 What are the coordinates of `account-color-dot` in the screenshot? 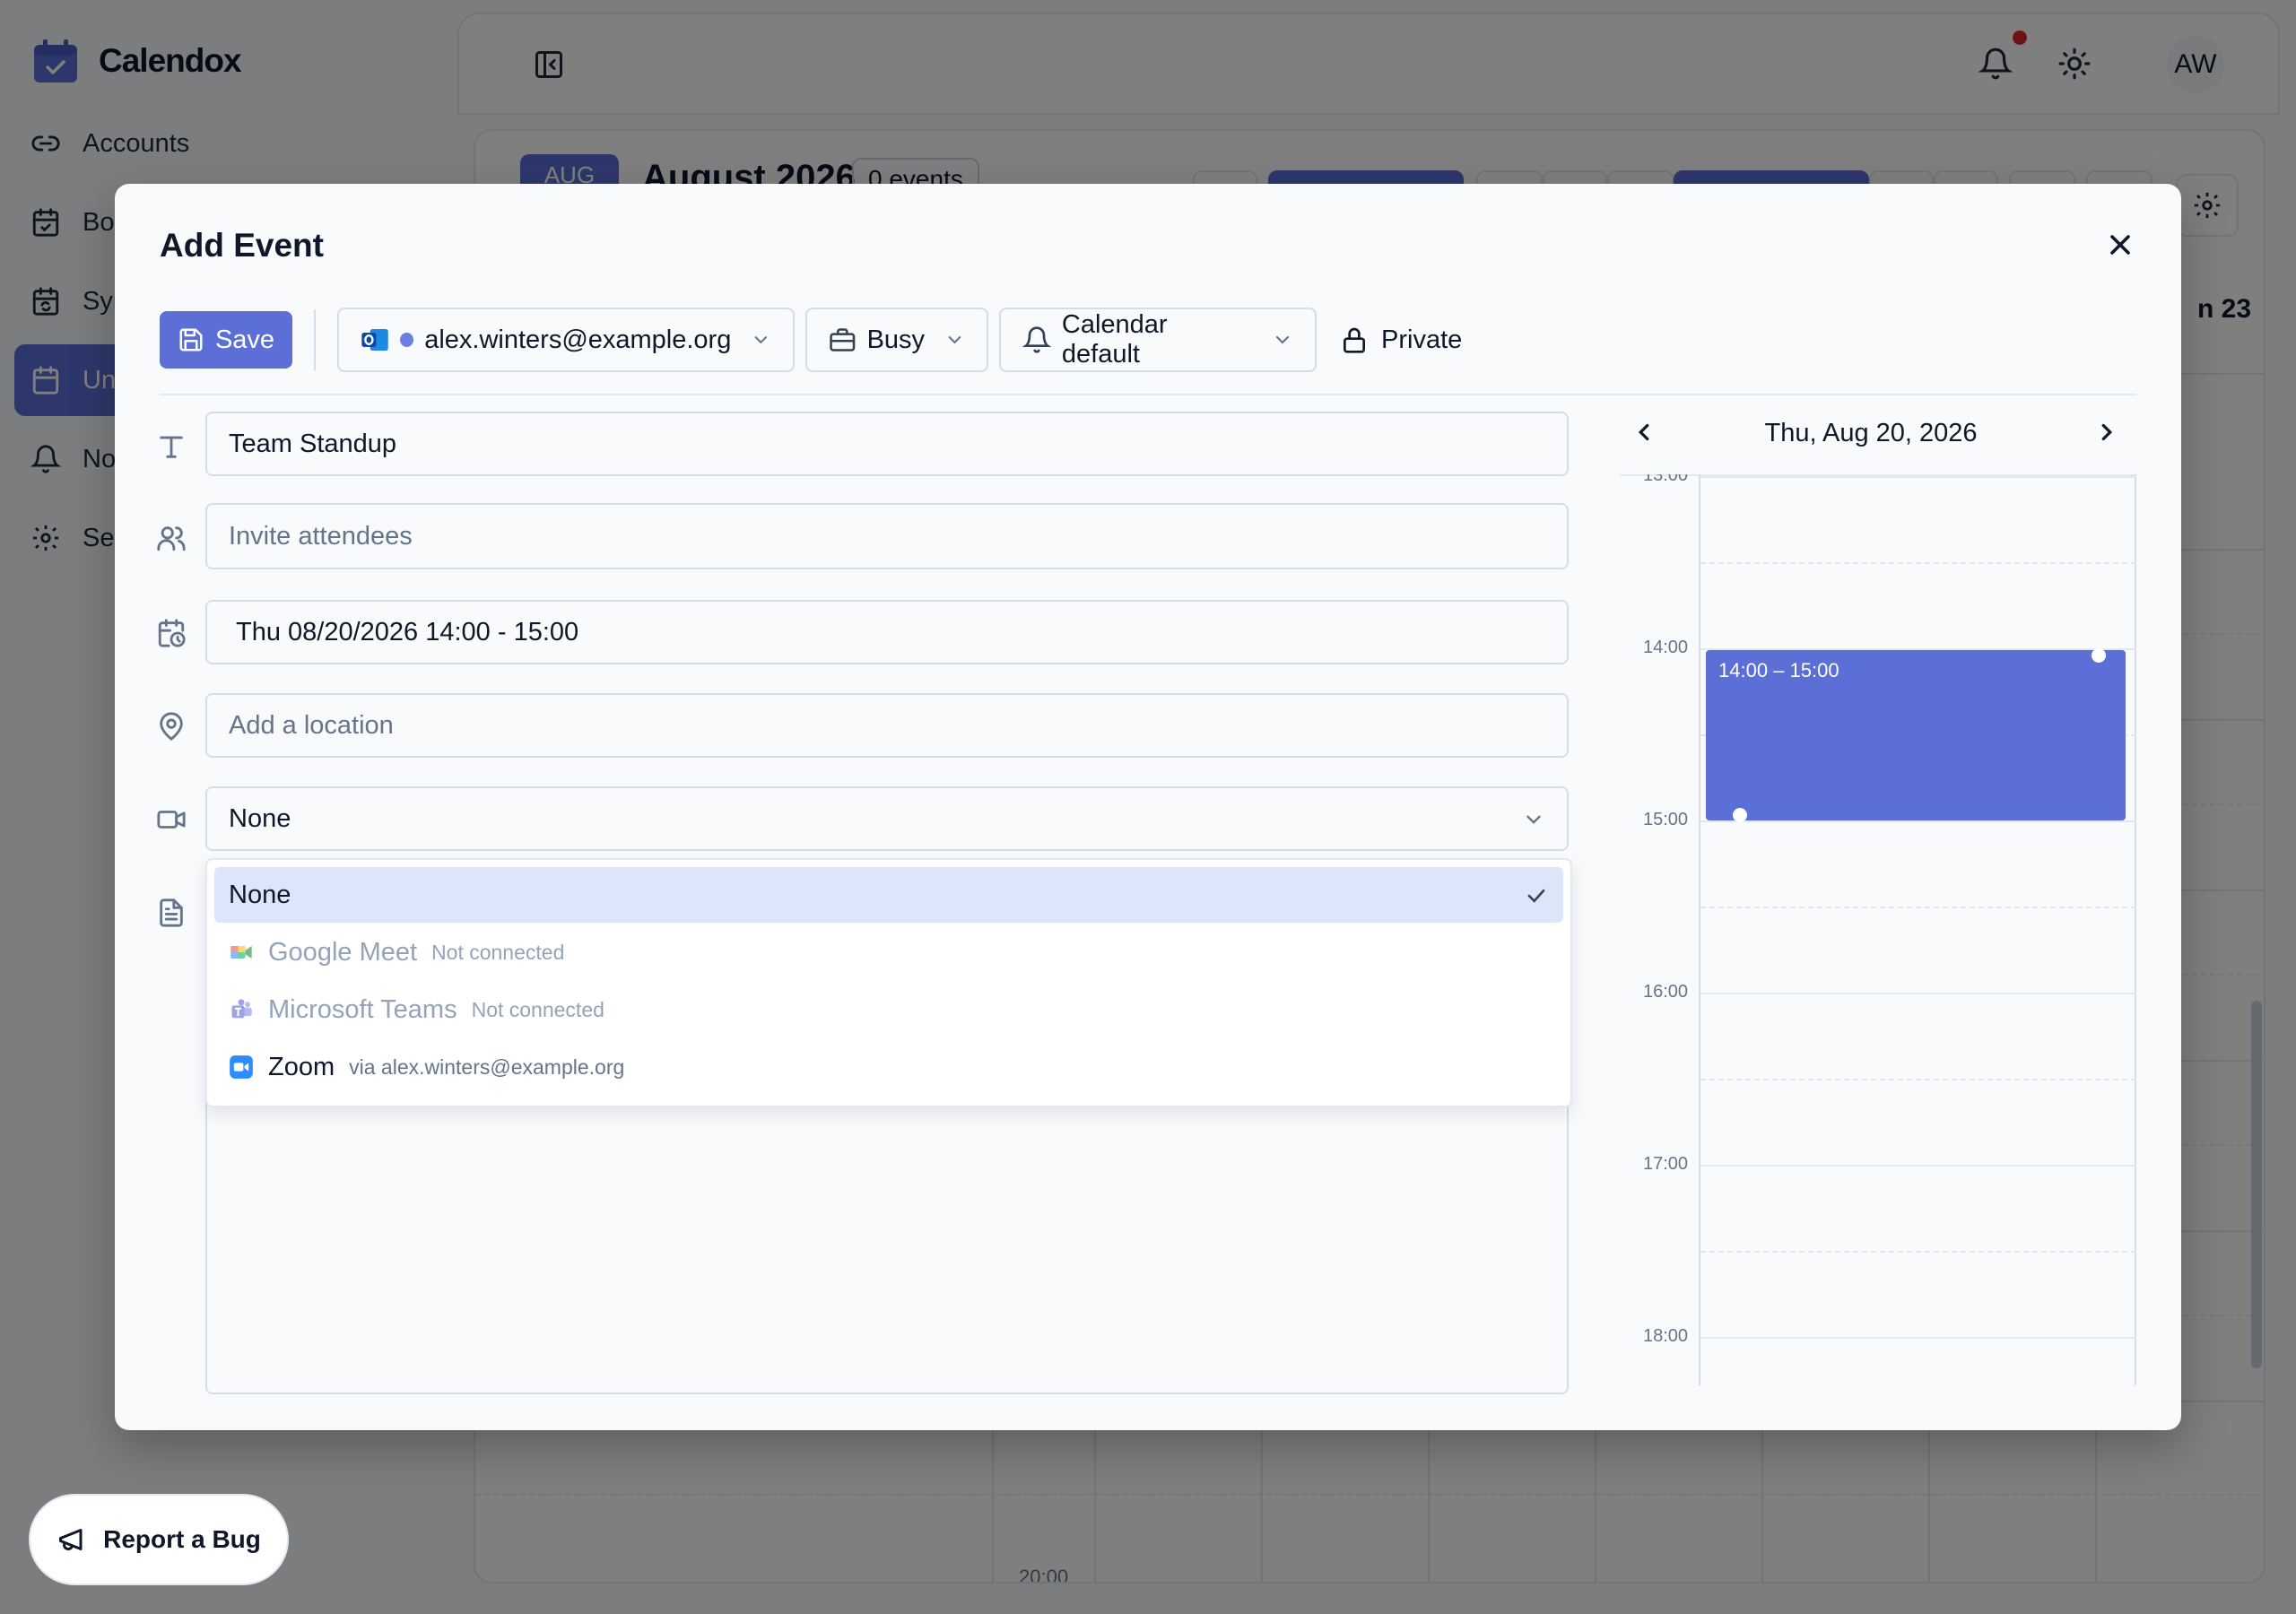 It's located at (407, 340).